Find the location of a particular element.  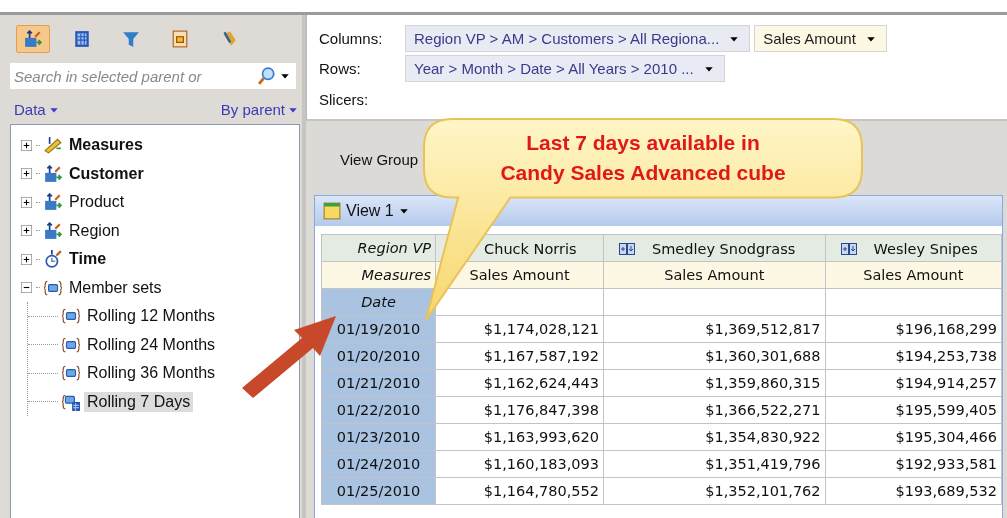

table-cell: $1,174,028,121 is located at coordinates (519, 329).